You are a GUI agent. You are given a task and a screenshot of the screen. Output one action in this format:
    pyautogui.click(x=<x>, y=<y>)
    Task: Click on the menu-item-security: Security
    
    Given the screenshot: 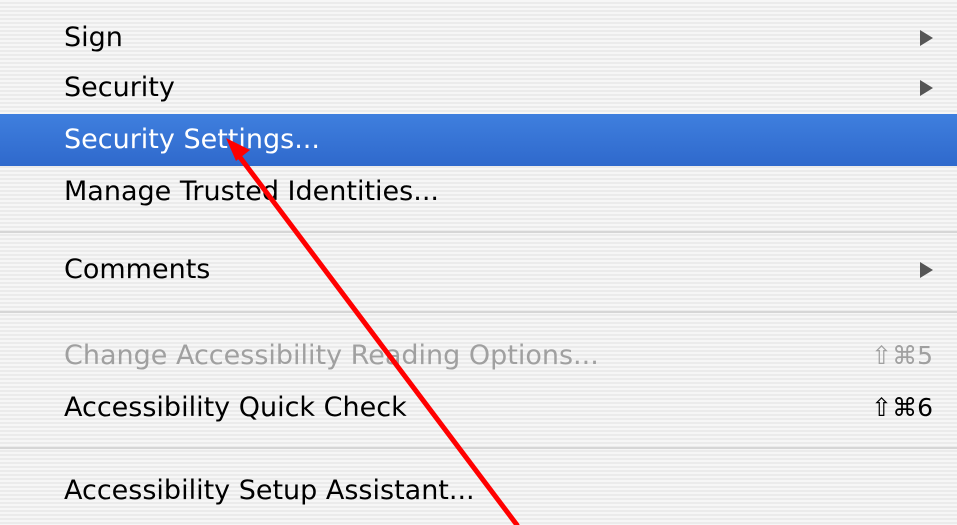 What is the action you would take?
    pyautogui.click(x=478, y=88)
    